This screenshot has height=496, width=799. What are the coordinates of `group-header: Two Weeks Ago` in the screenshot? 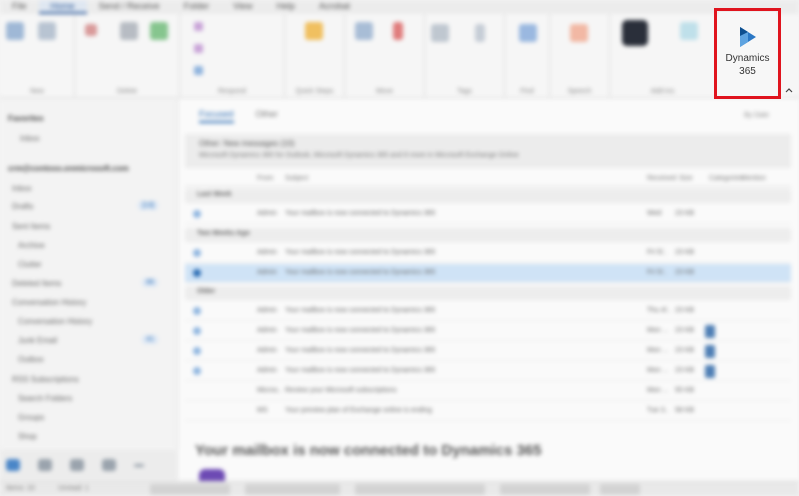 It's located at (488, 235).